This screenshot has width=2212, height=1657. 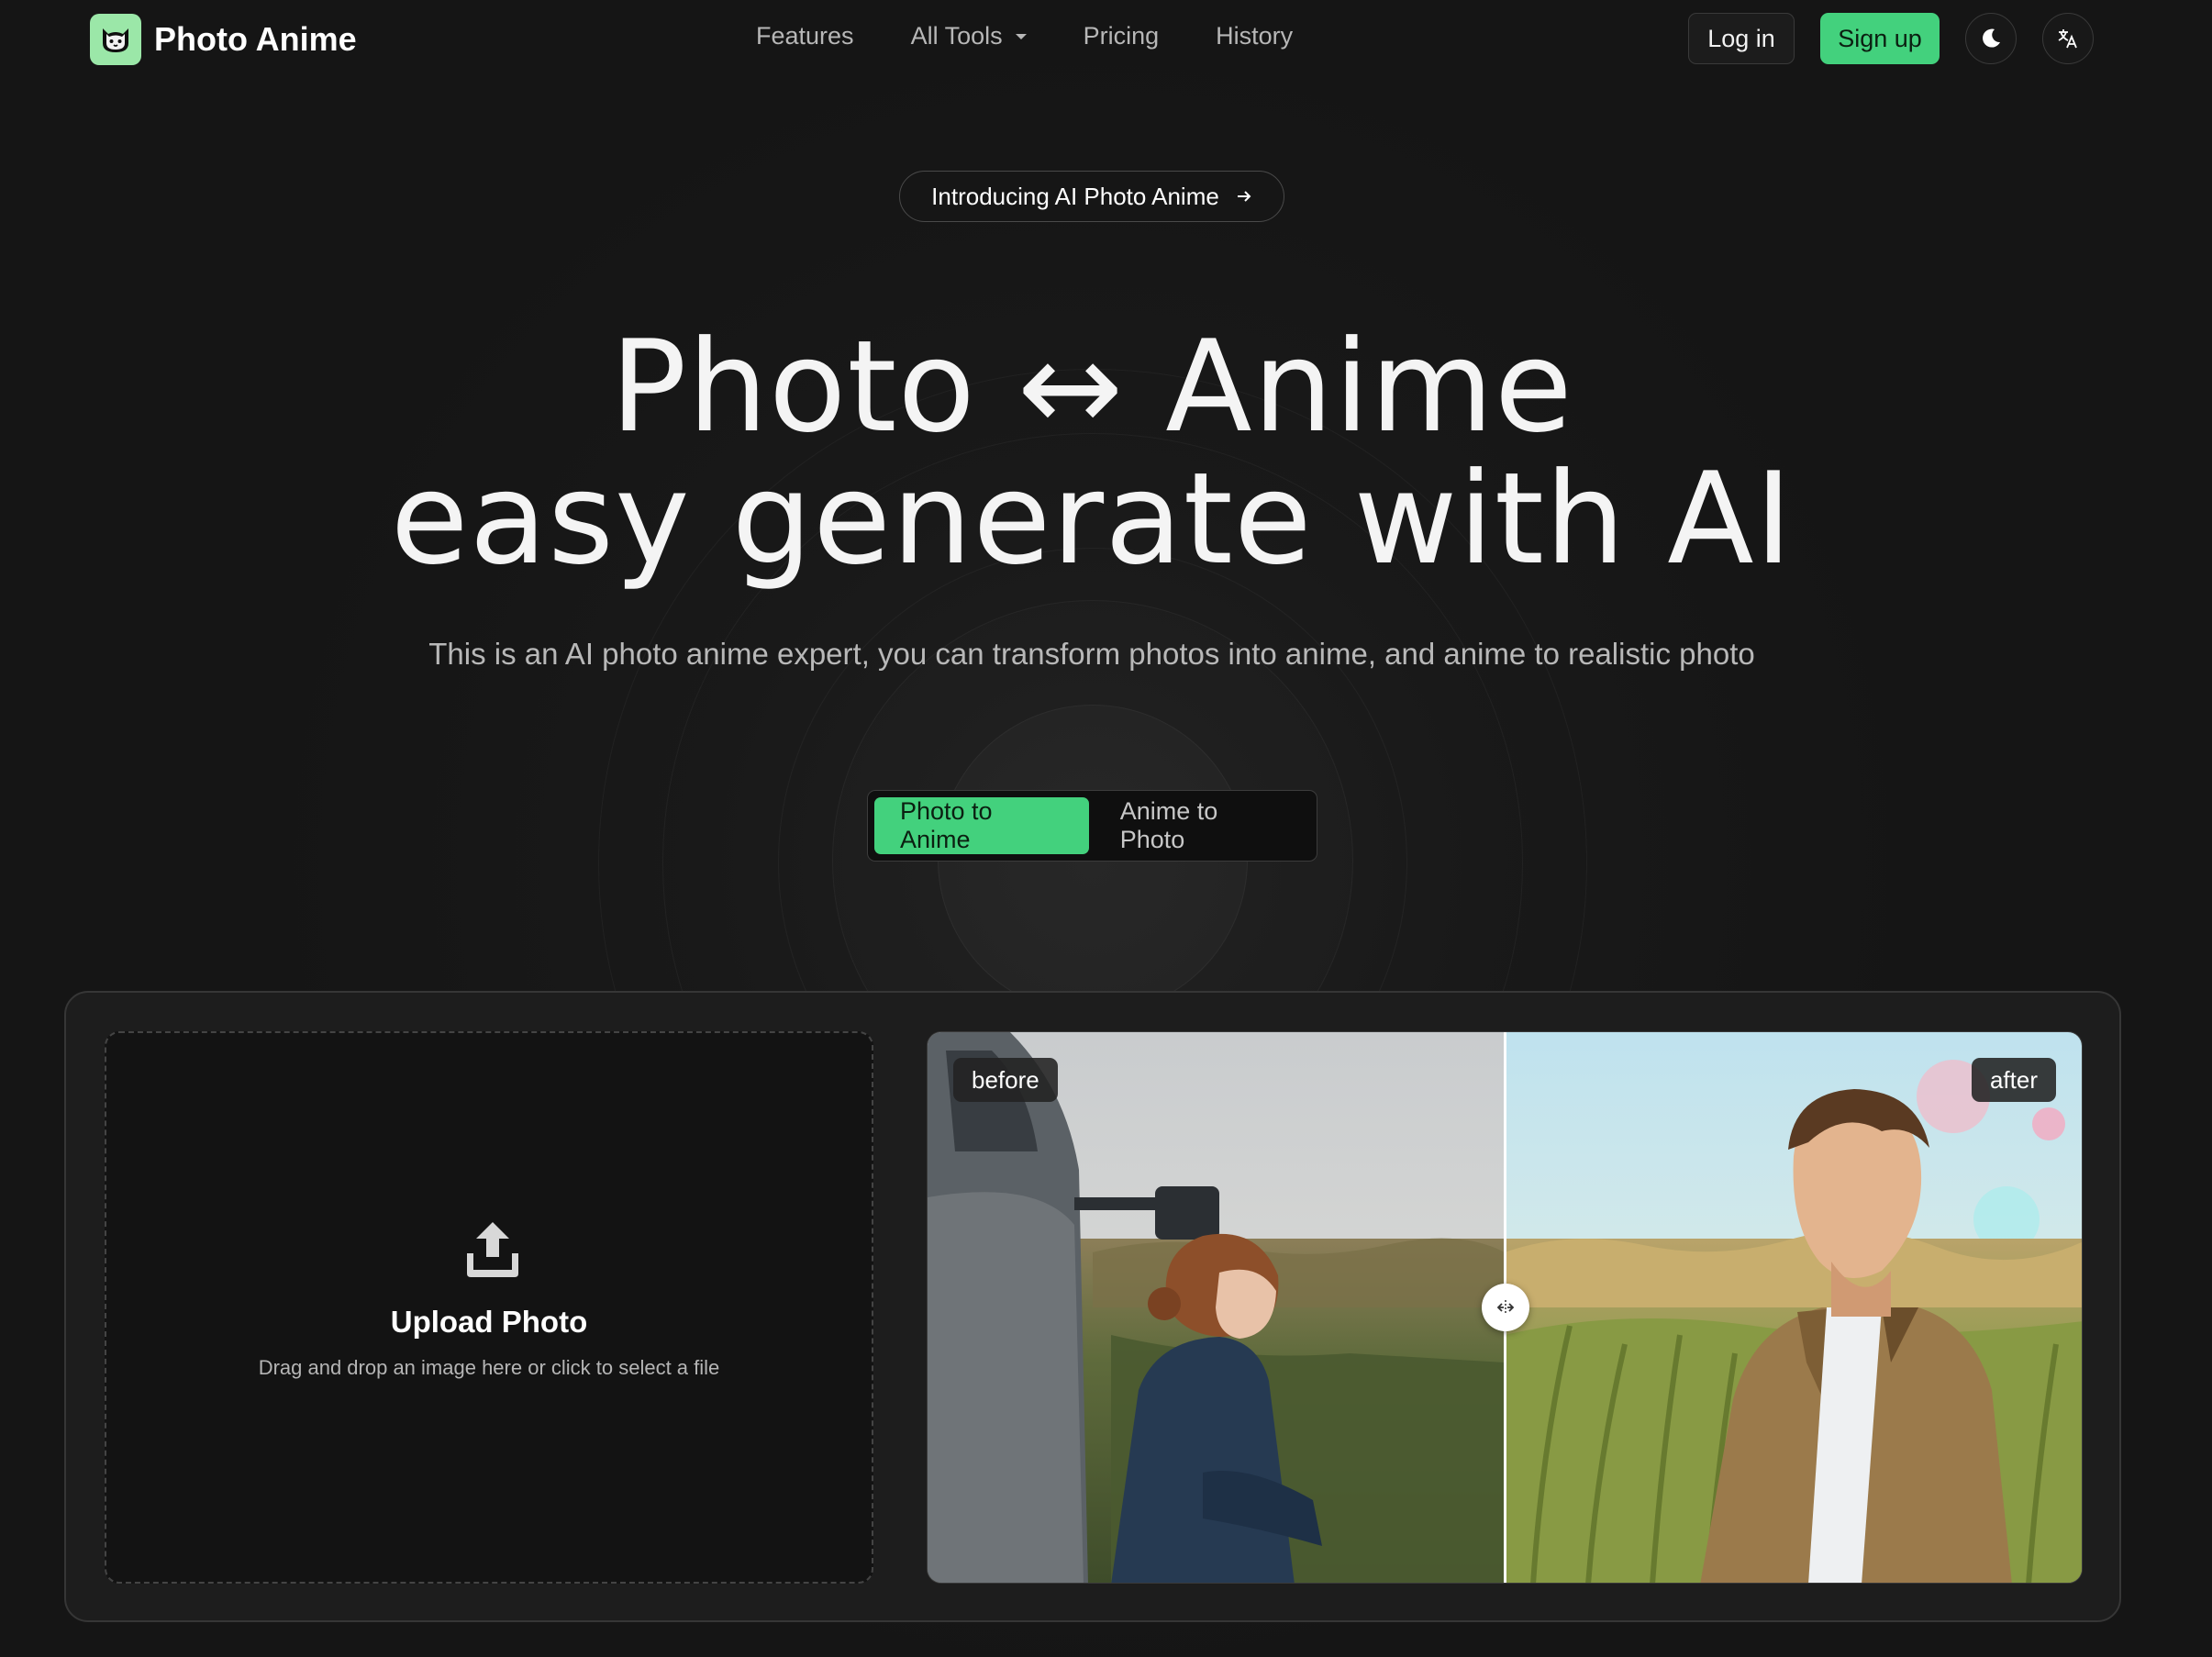 I want to click on arrow-right-icon, so click(x=1244, y=196).